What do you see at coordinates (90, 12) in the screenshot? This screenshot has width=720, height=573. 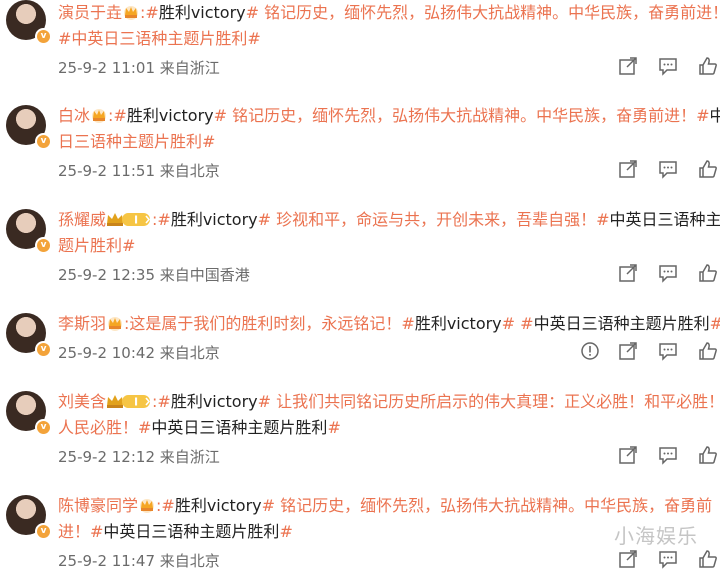 I see `user-name: 演员于垚` at bounding box center [90, 12].